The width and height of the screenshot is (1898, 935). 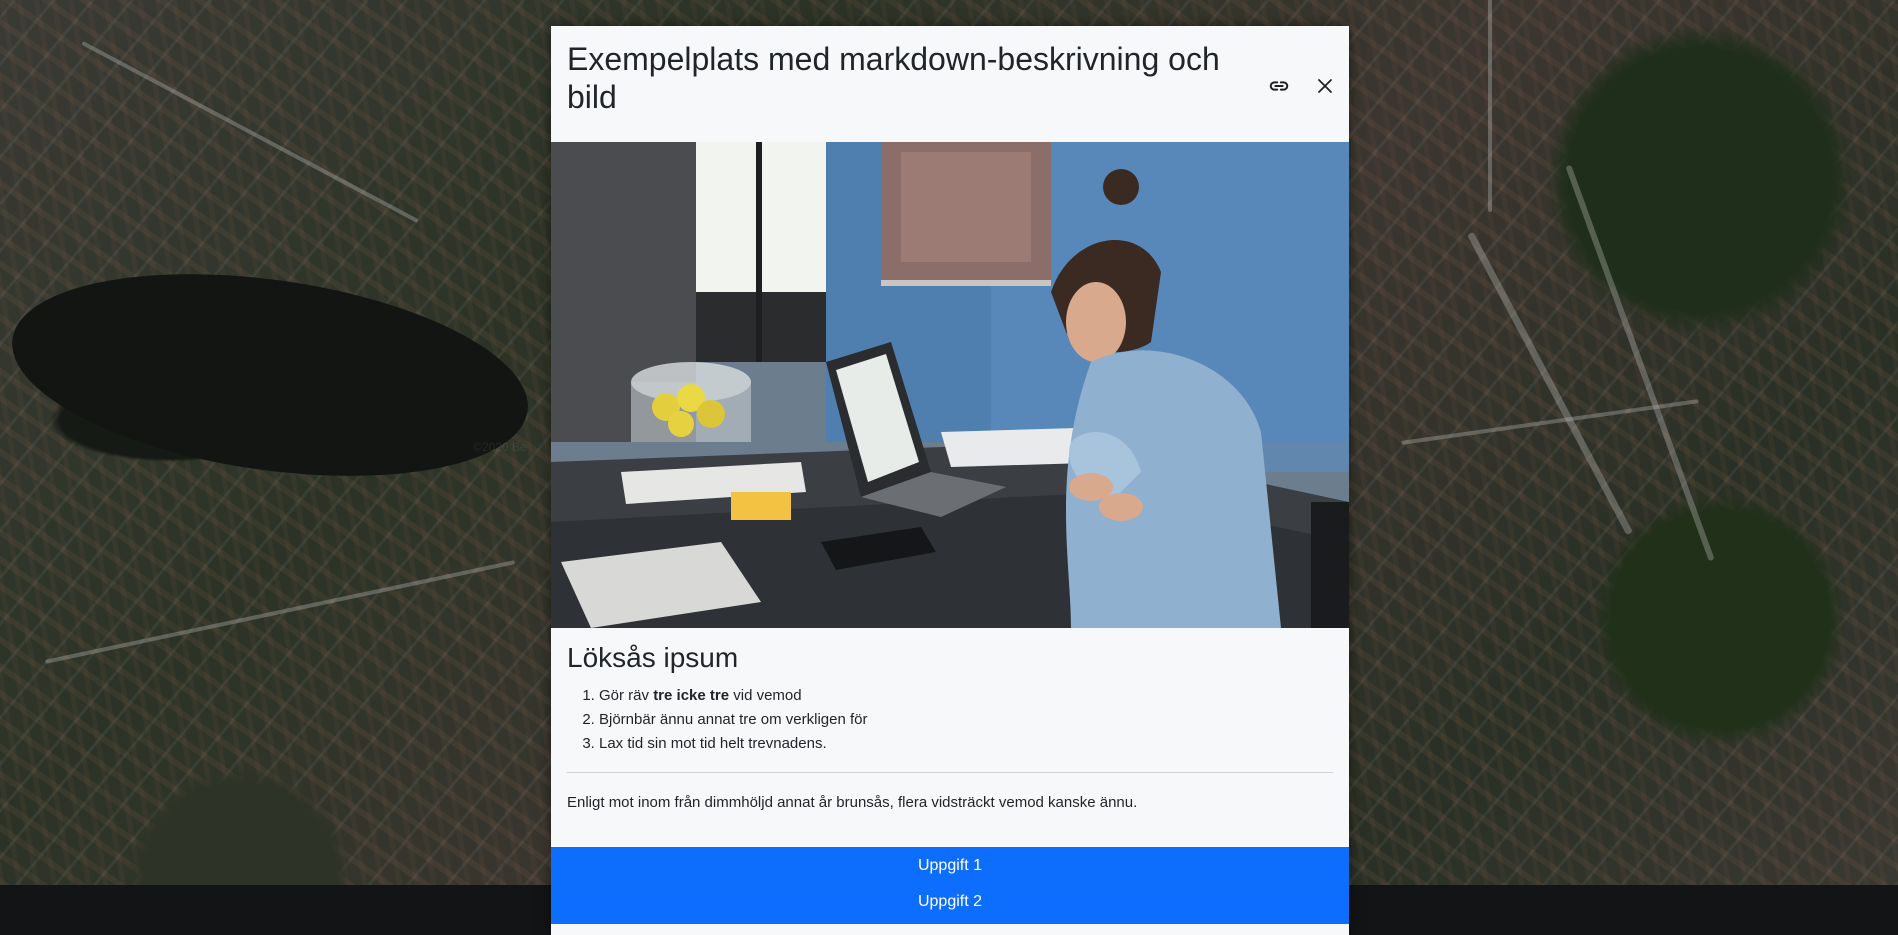 What do you see at coordinates (691, 695) in the screenshot?
I see `list-item-bold-text: tre icke tre` at bounding box center [691, 695].